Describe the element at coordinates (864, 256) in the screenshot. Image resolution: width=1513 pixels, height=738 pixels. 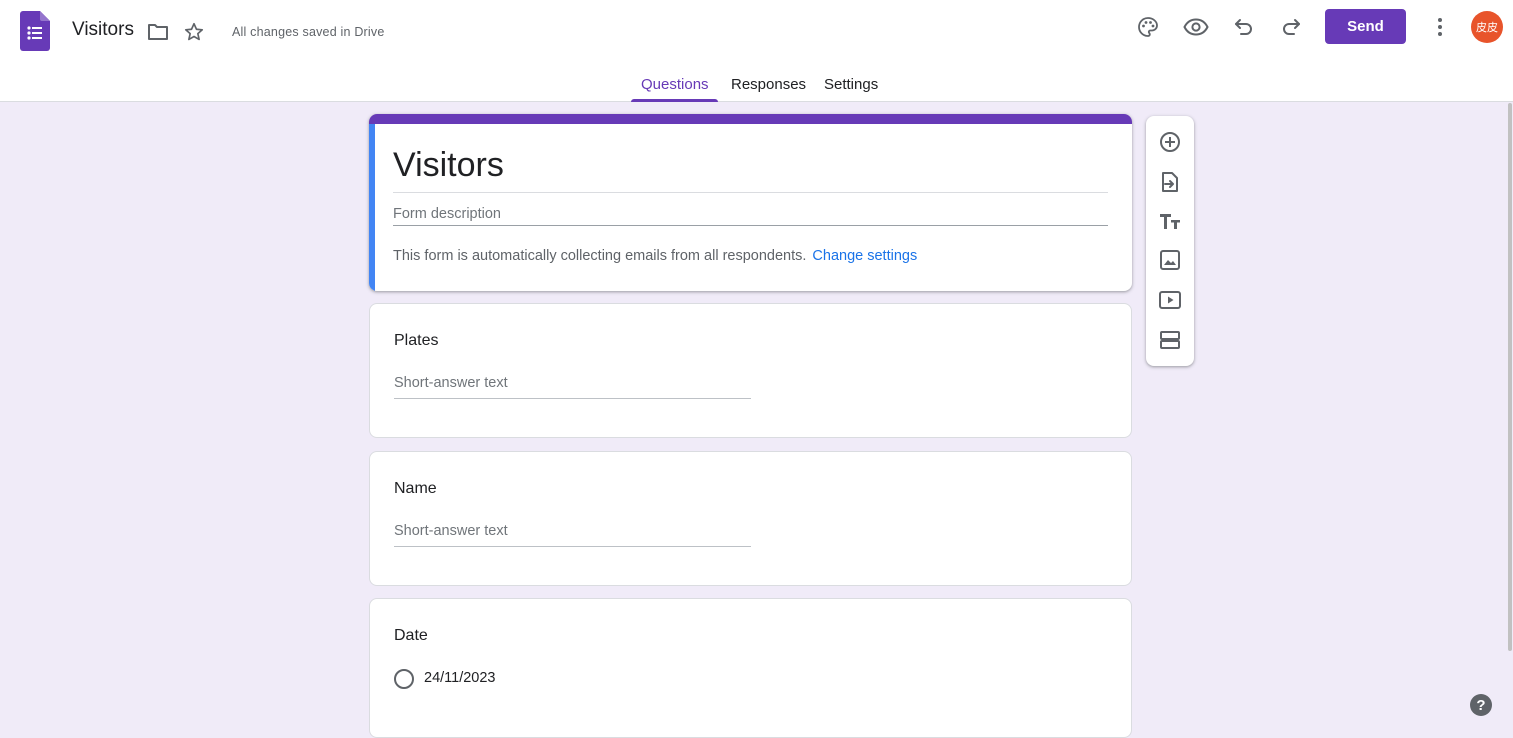
I see `change-settings-link: Change settings` at that location.